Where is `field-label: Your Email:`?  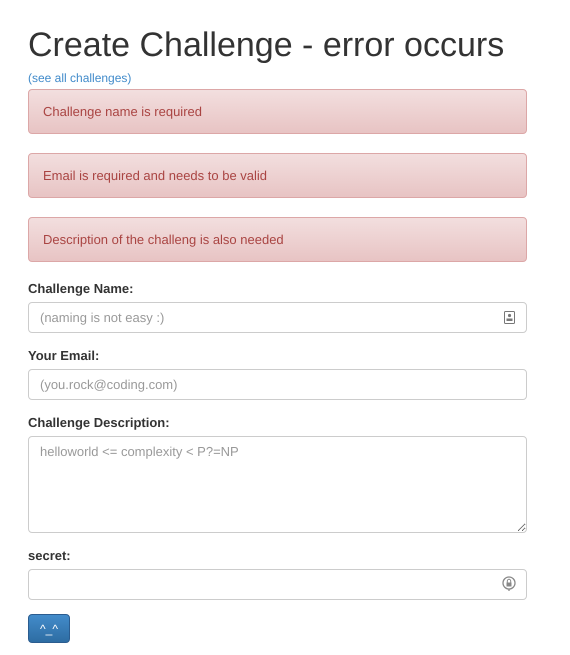 field-label: Your Email: is located at coordinates (64, 355).